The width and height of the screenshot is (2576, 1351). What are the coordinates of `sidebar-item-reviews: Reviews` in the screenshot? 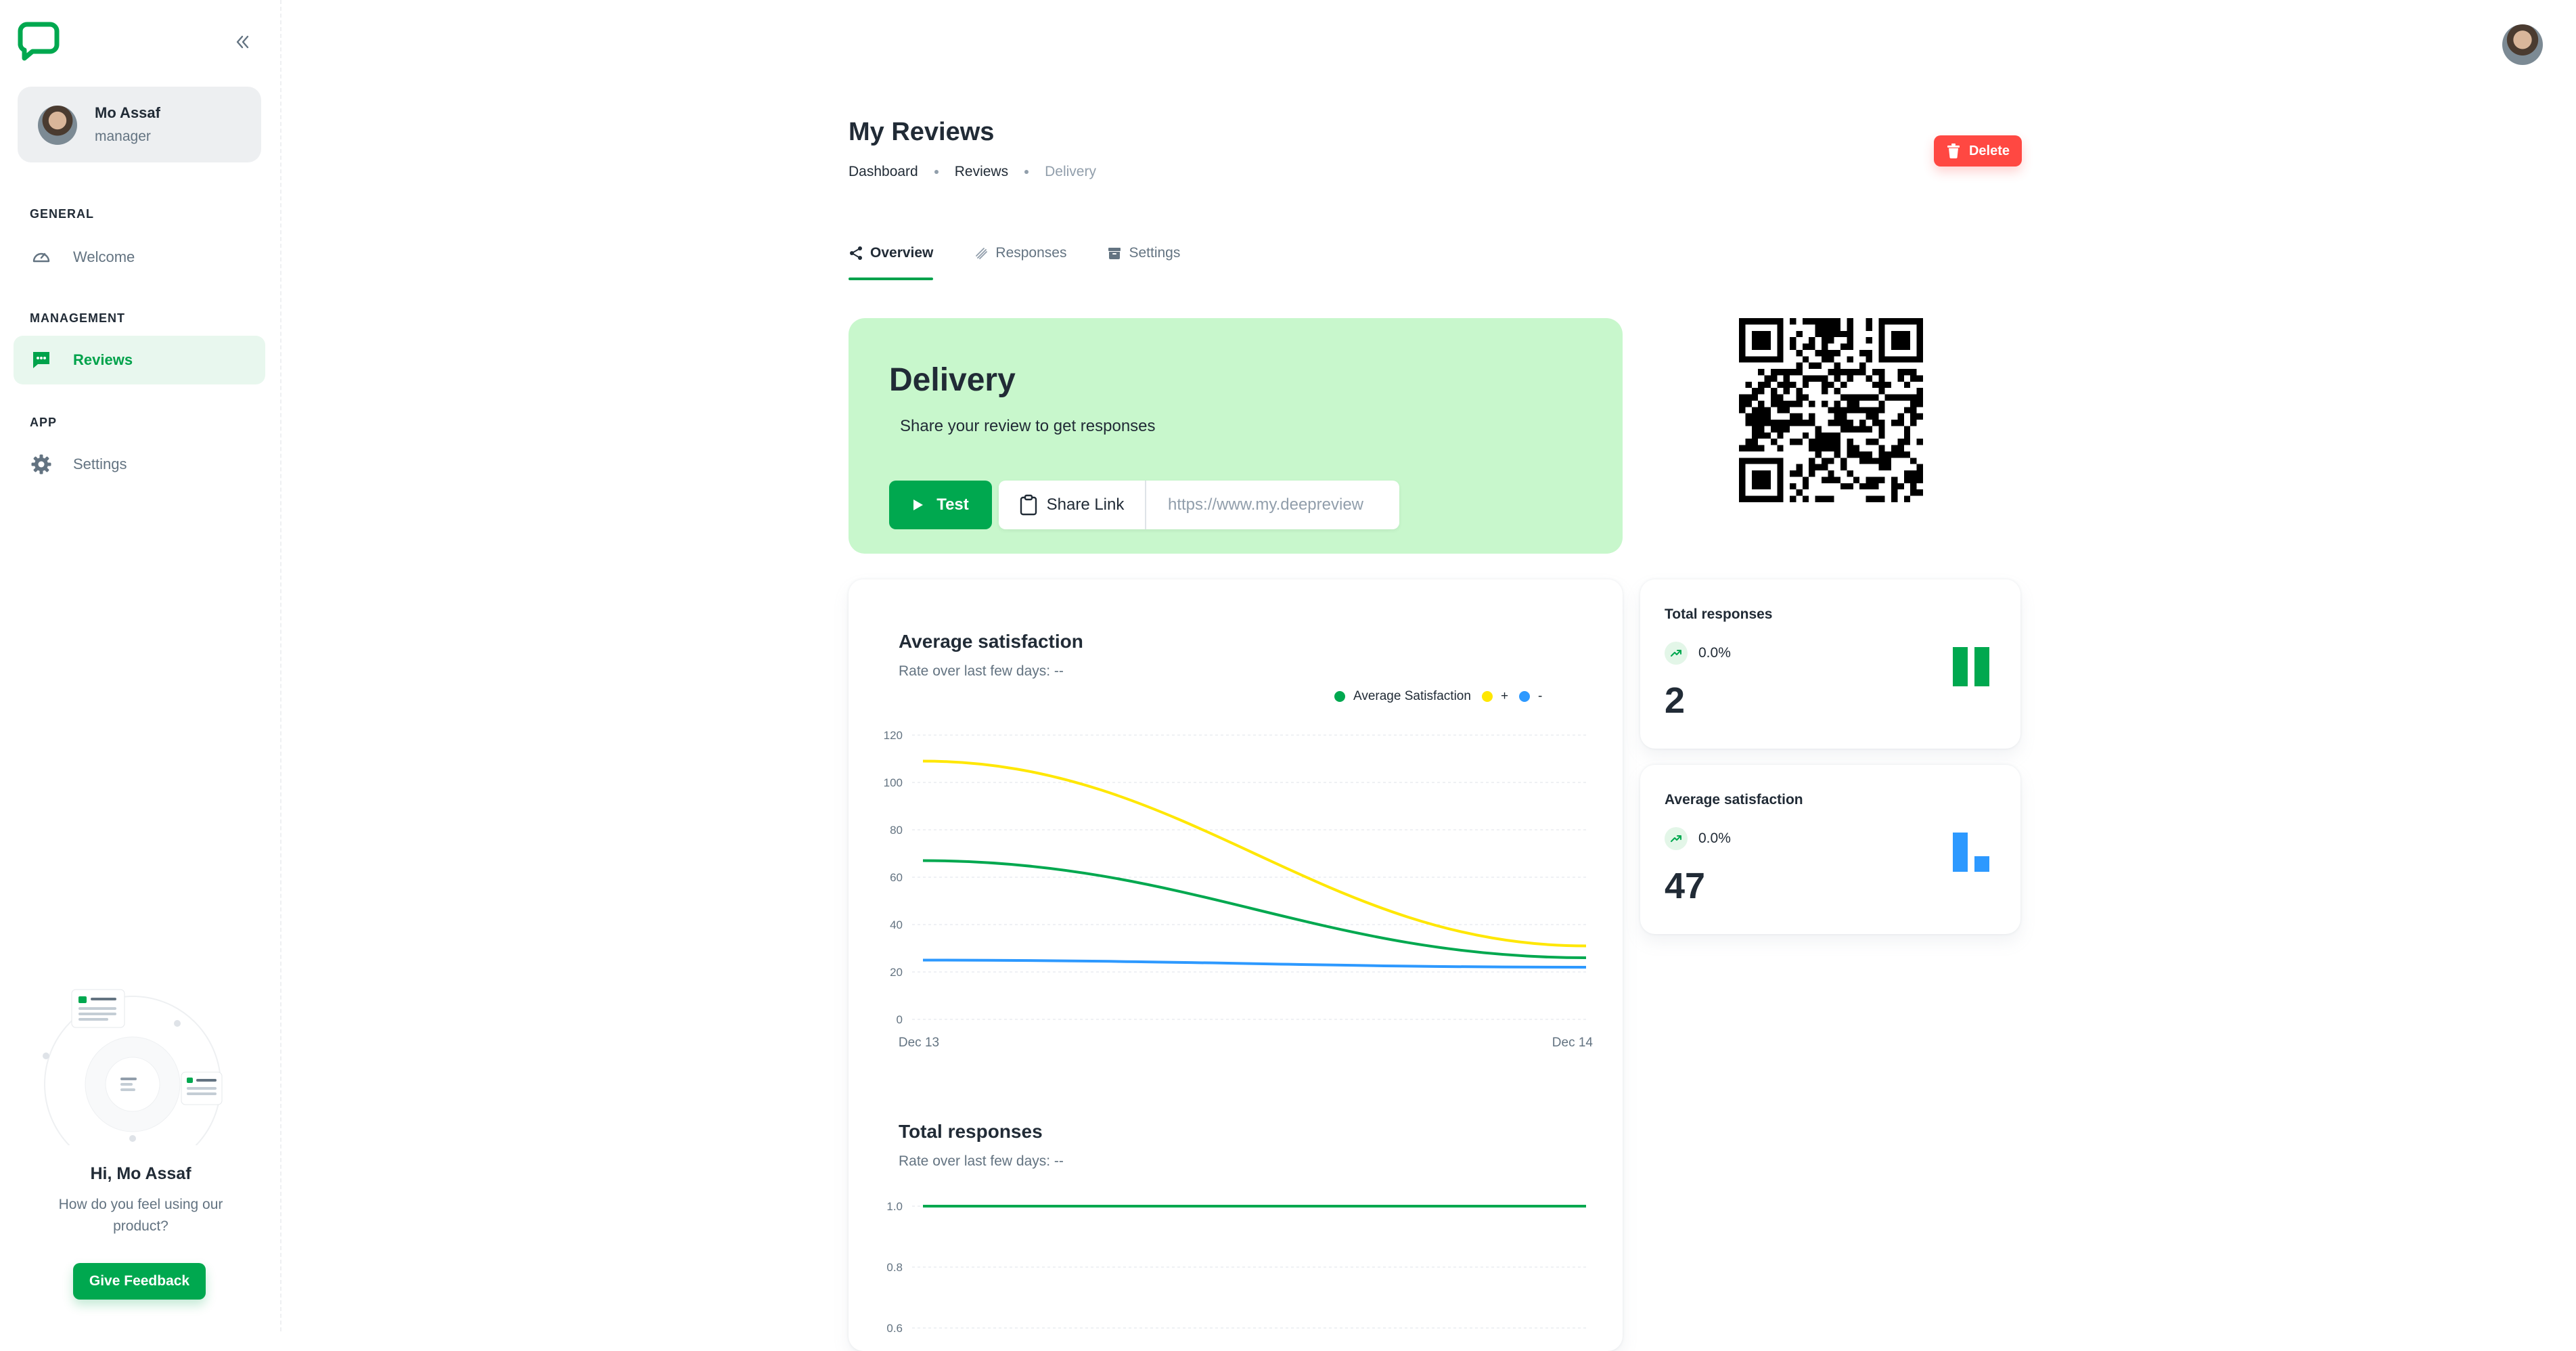 It's located at (139, 360).